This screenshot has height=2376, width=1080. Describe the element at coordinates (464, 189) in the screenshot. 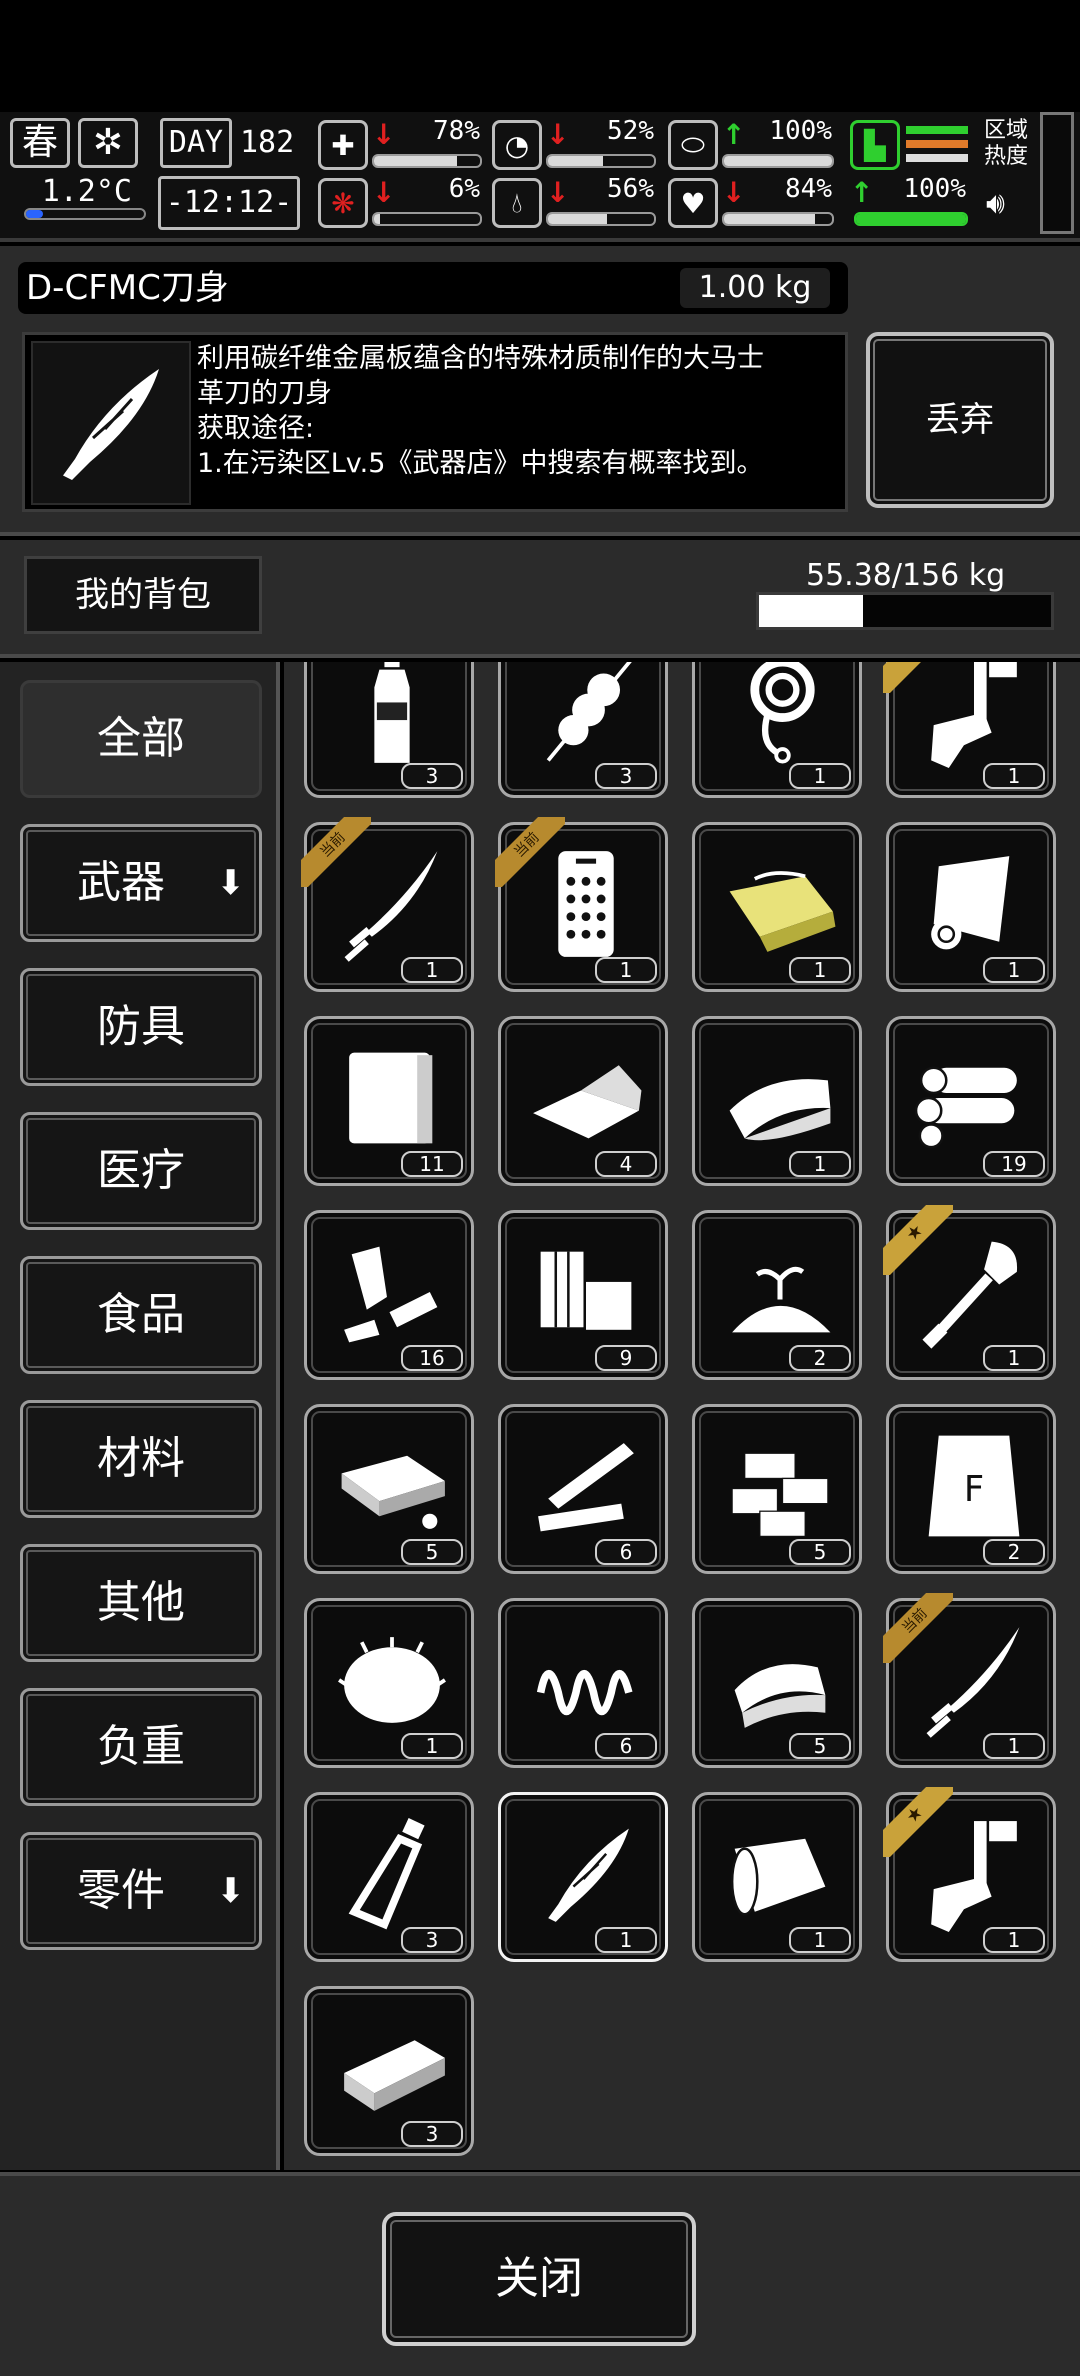

I see `infection-value: 6%` at that location.